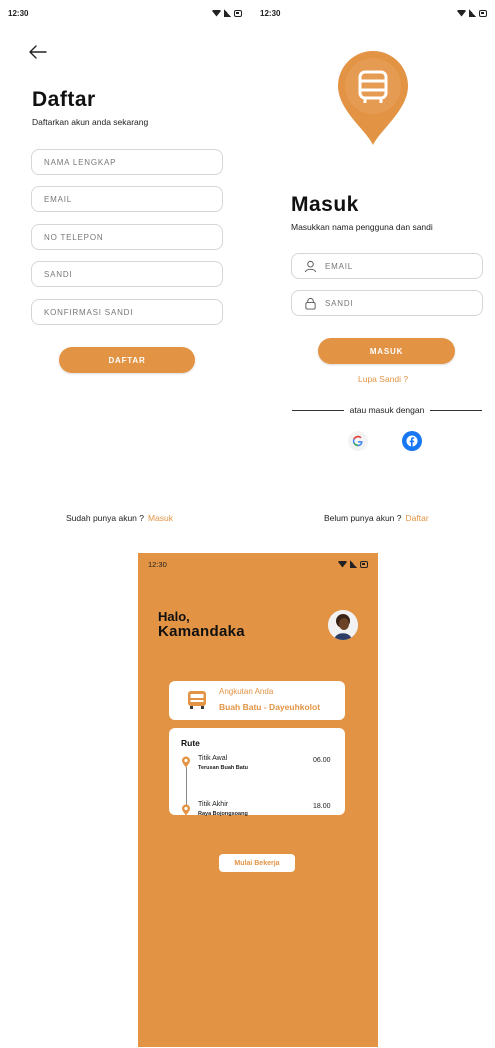 Image resolution: width=495 pixels, height=1048 pixels. I want to click on vehicle-route: Buah Batu - Dayeuhkolot, so click(270, 707).